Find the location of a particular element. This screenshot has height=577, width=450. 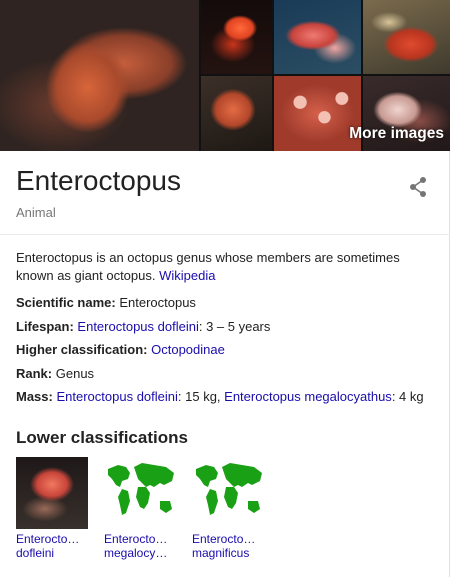

lower-classification-label: Enterocto… dofleini is located at coordinates (52, 546).